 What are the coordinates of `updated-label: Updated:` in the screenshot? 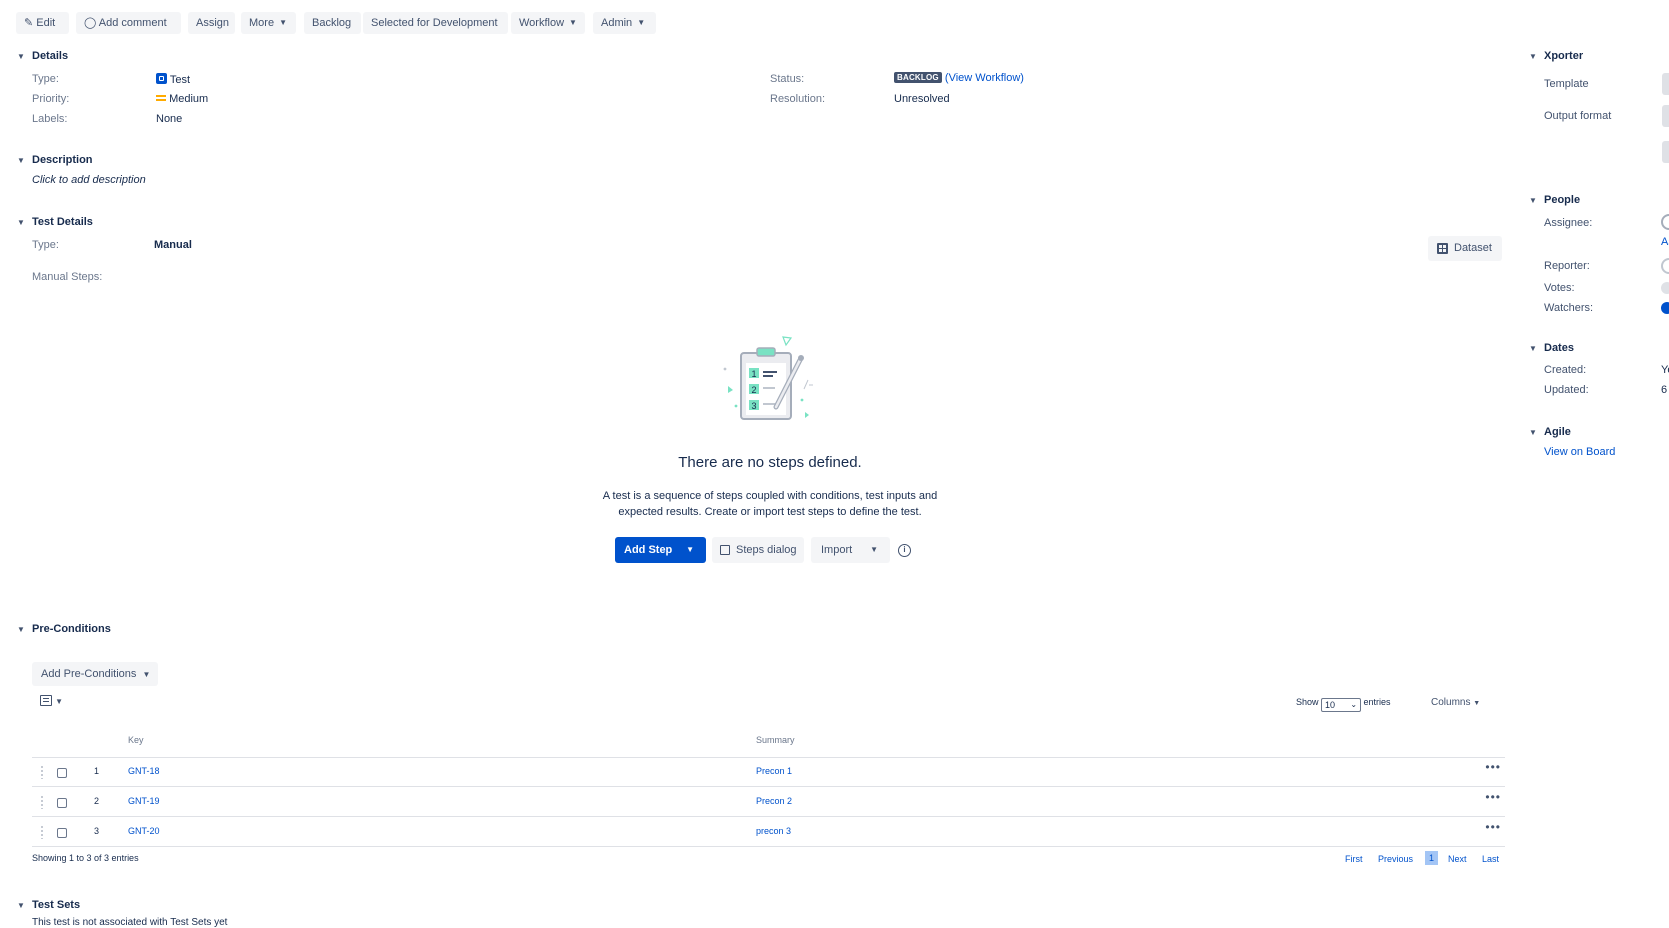 It's located at (1566, 390).